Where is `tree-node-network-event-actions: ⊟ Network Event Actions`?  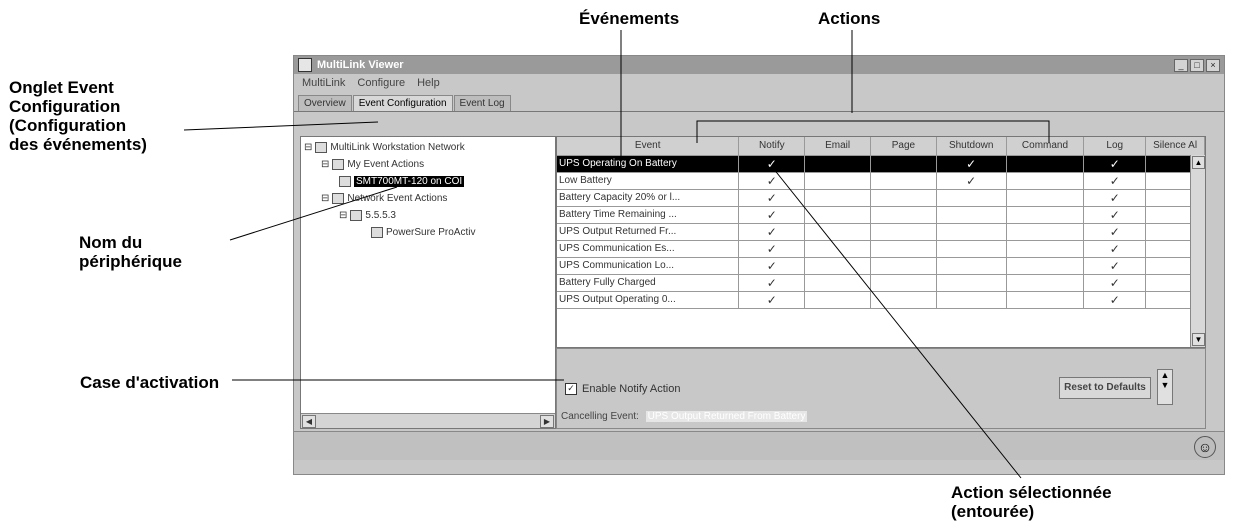 tree-node-network-event-actions: ⊟ Network Event Actions is located at coordinates (384, 198).